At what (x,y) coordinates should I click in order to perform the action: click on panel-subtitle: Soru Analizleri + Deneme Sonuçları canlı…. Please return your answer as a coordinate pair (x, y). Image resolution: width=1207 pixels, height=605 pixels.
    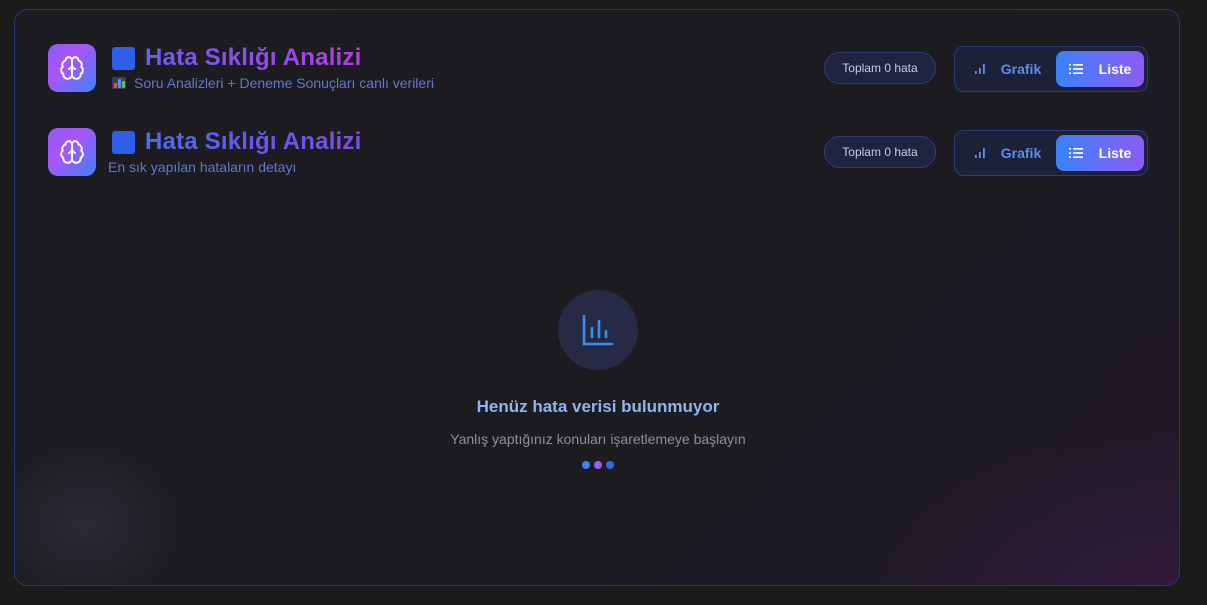
    Looking at the image, I should click on (284, 83).